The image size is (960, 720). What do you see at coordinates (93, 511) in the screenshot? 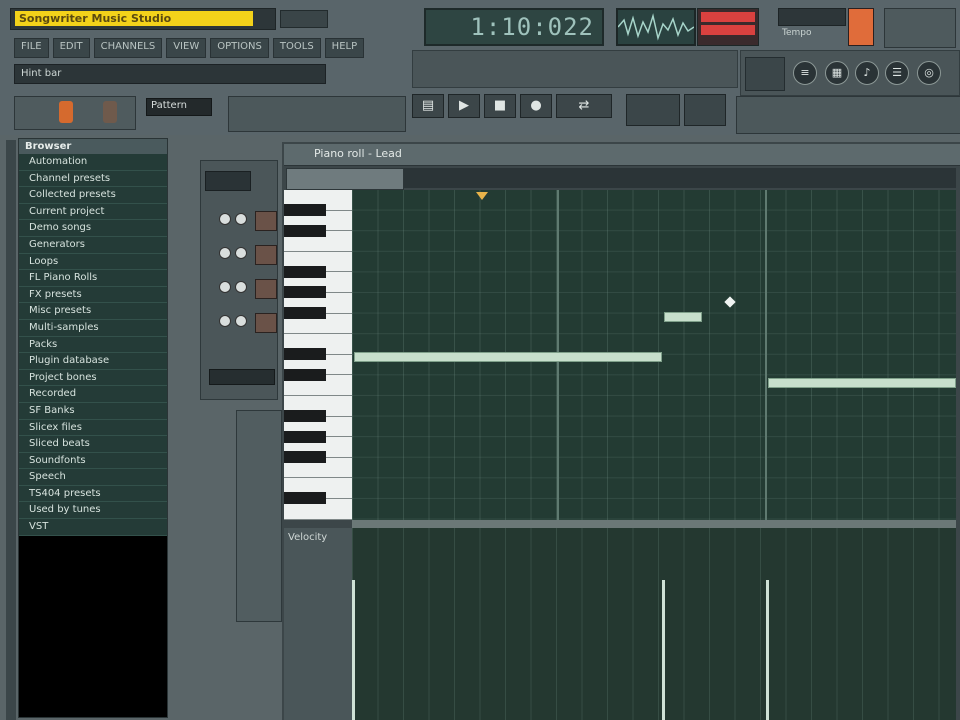
I see `browser-item: Used by tunes` at bounding box center [93, 511].